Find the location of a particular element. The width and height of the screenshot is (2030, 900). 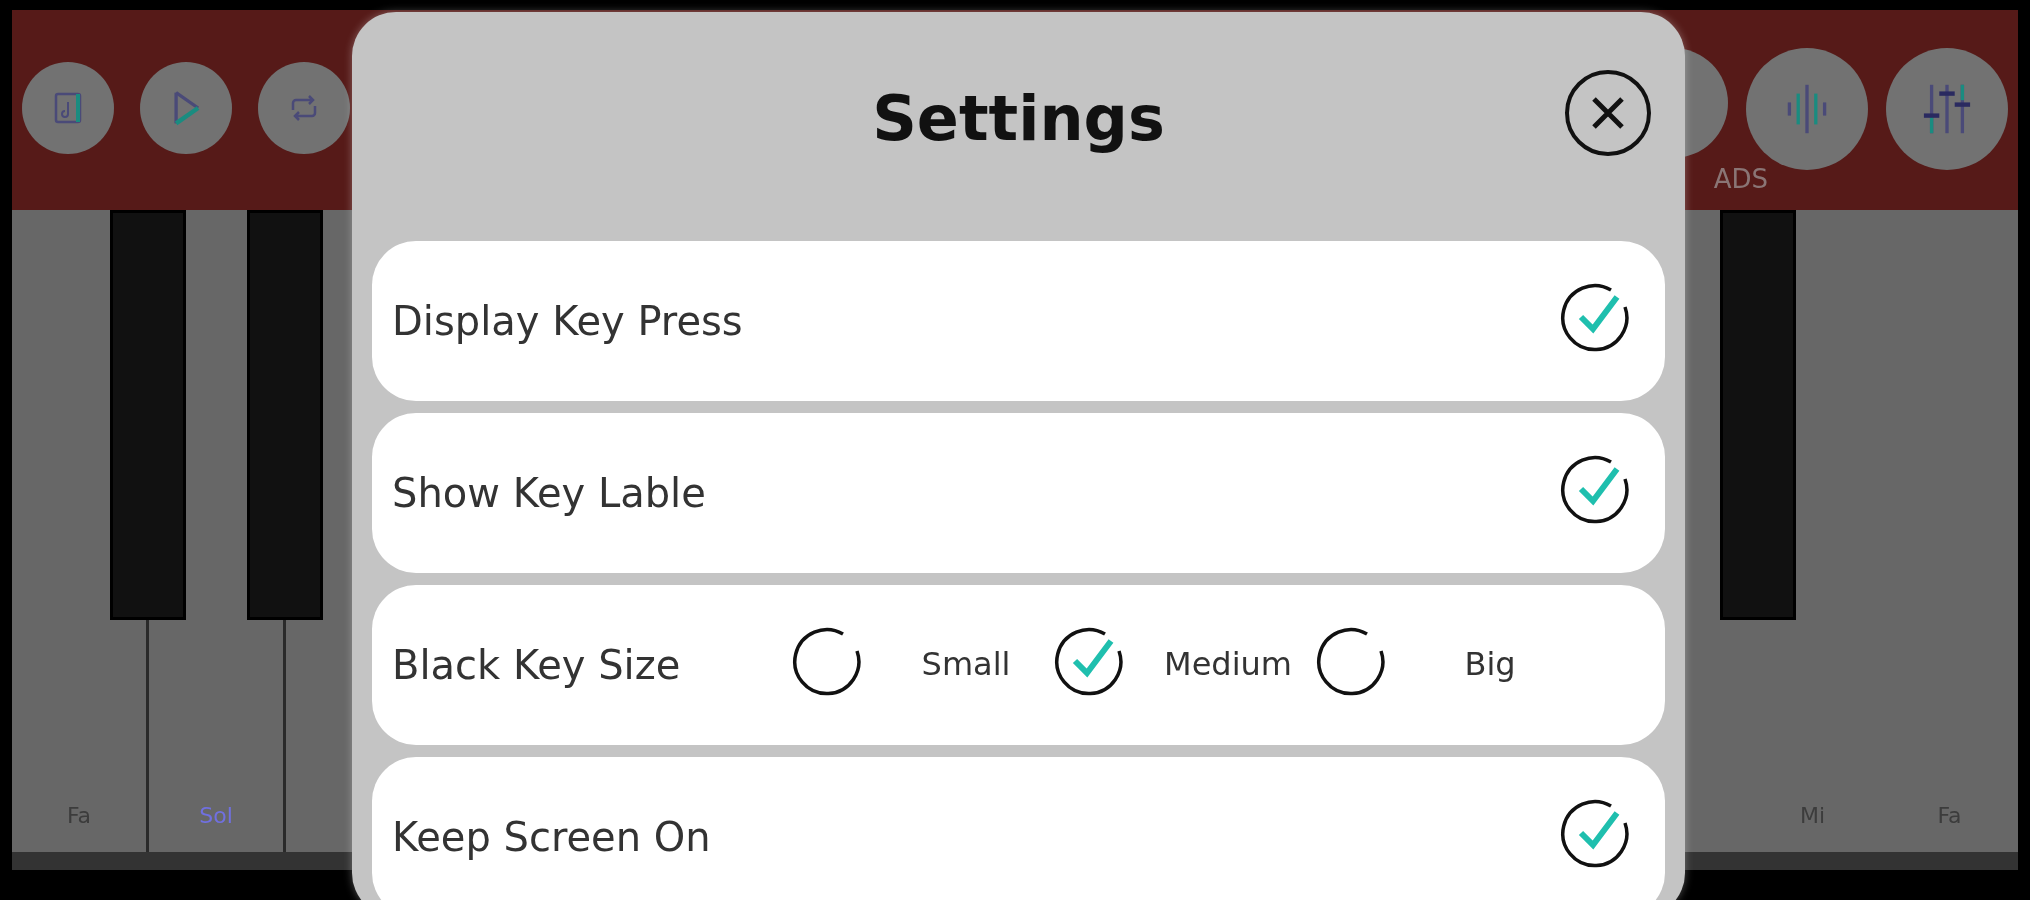

setting-label: Black Key Size is located at coordinates (536, 665).